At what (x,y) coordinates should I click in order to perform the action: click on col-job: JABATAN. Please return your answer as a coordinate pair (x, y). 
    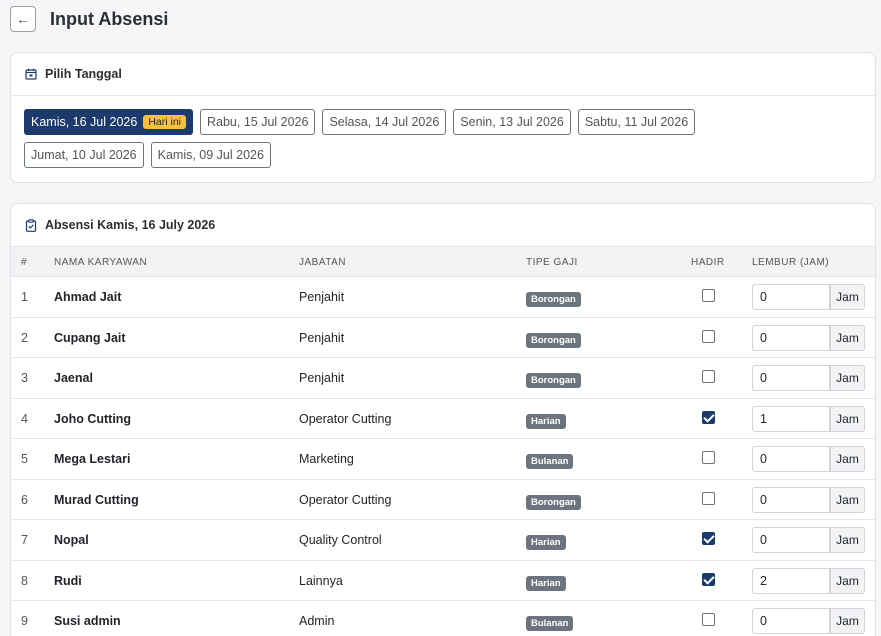
    Looking at the image, I should click on (323, 262).